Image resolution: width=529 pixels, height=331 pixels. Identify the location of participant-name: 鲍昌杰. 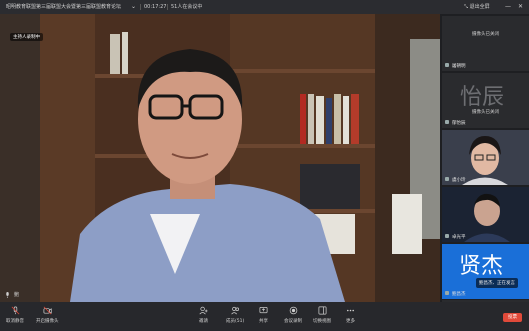
(455, 294).